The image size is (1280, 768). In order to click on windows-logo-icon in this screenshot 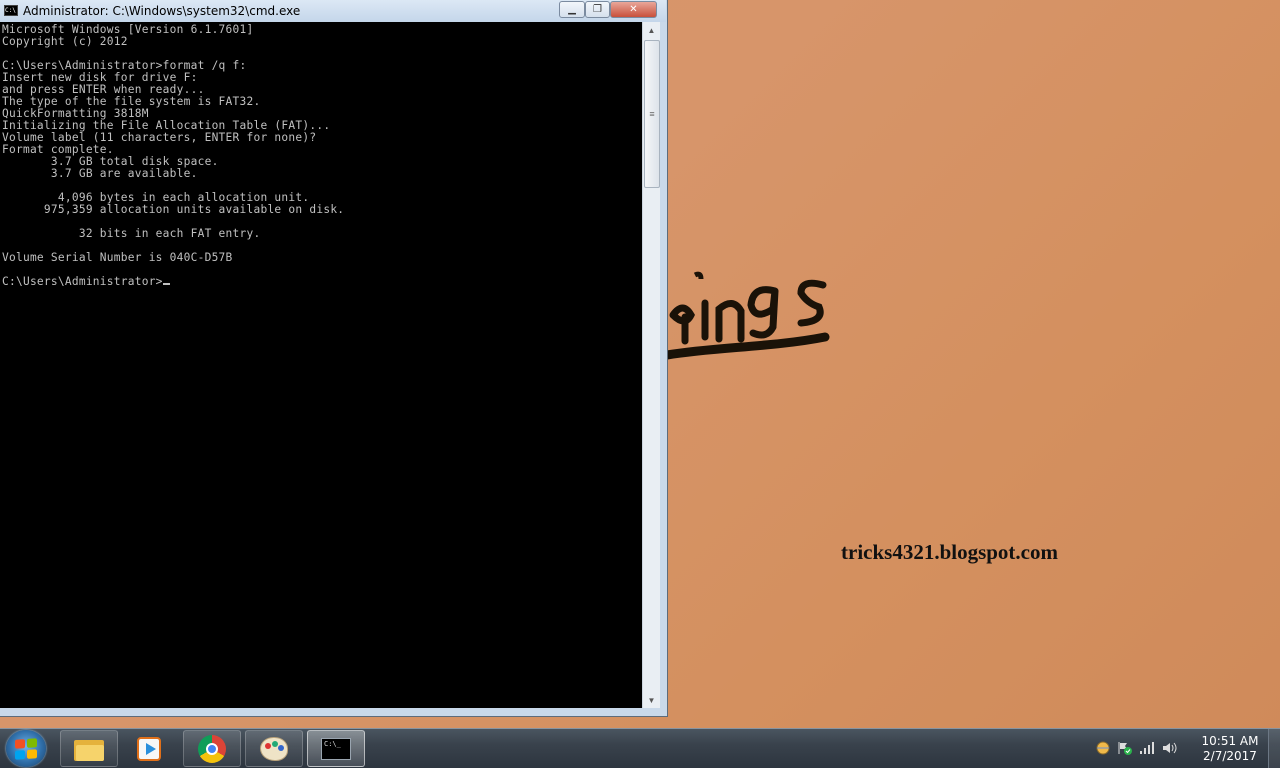, I will do `click(26, 749)`.